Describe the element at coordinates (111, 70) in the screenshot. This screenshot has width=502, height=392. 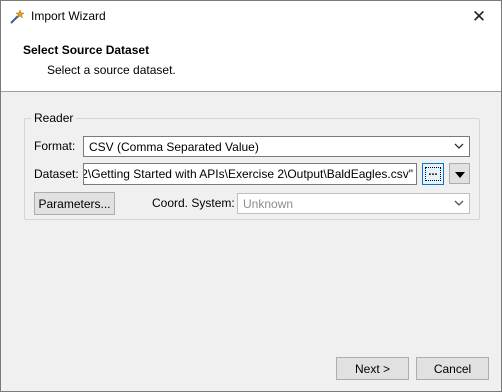
I see `page-subtitle: Select a source dataset.` at that location.